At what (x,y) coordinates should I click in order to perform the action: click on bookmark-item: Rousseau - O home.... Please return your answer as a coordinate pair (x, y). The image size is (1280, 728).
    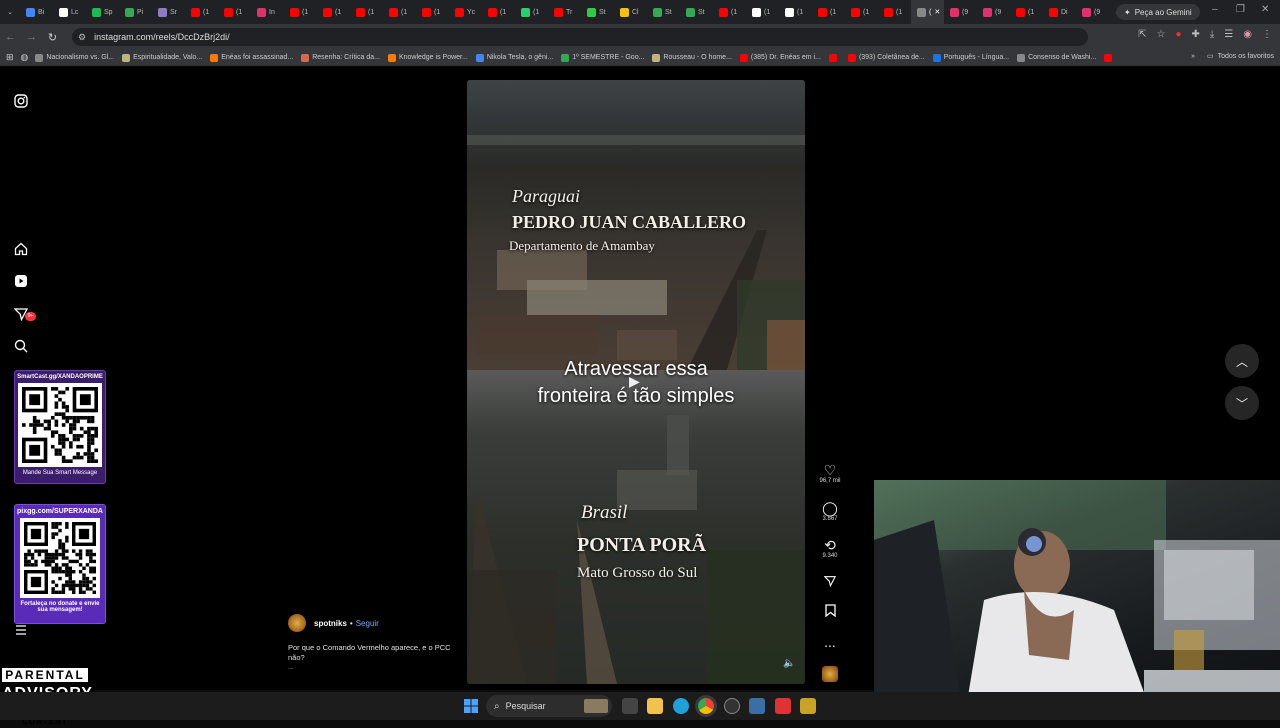
    Looking at the image, I should click on (691, 57).